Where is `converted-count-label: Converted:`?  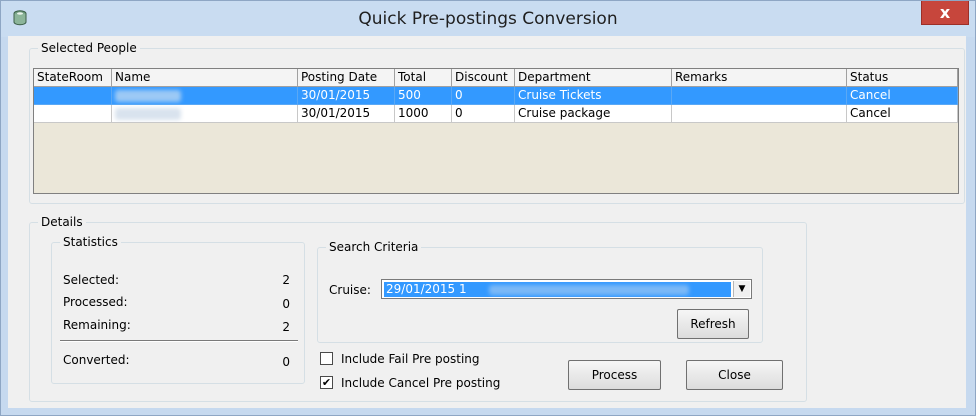
converted-count-label: Converted: is located at coordinates (96, 360).